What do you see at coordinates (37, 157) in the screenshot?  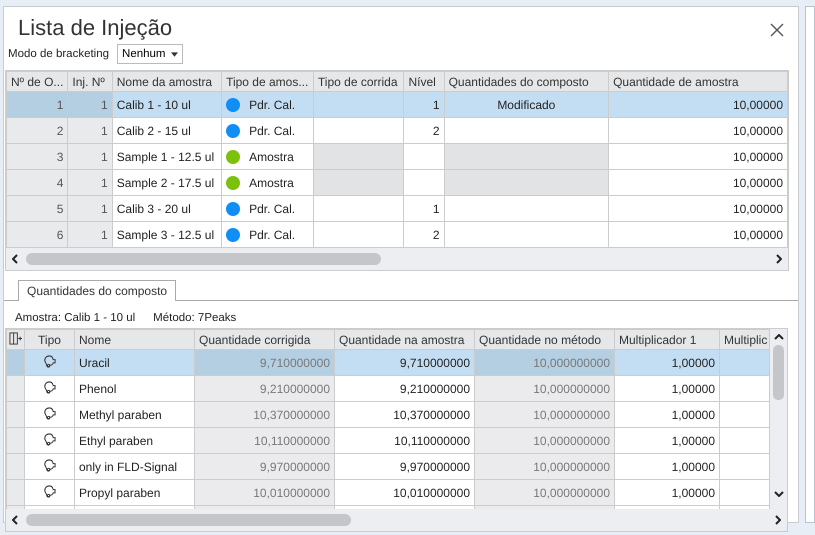 I see `table-cell: 3` at bounding box center [37, 157].